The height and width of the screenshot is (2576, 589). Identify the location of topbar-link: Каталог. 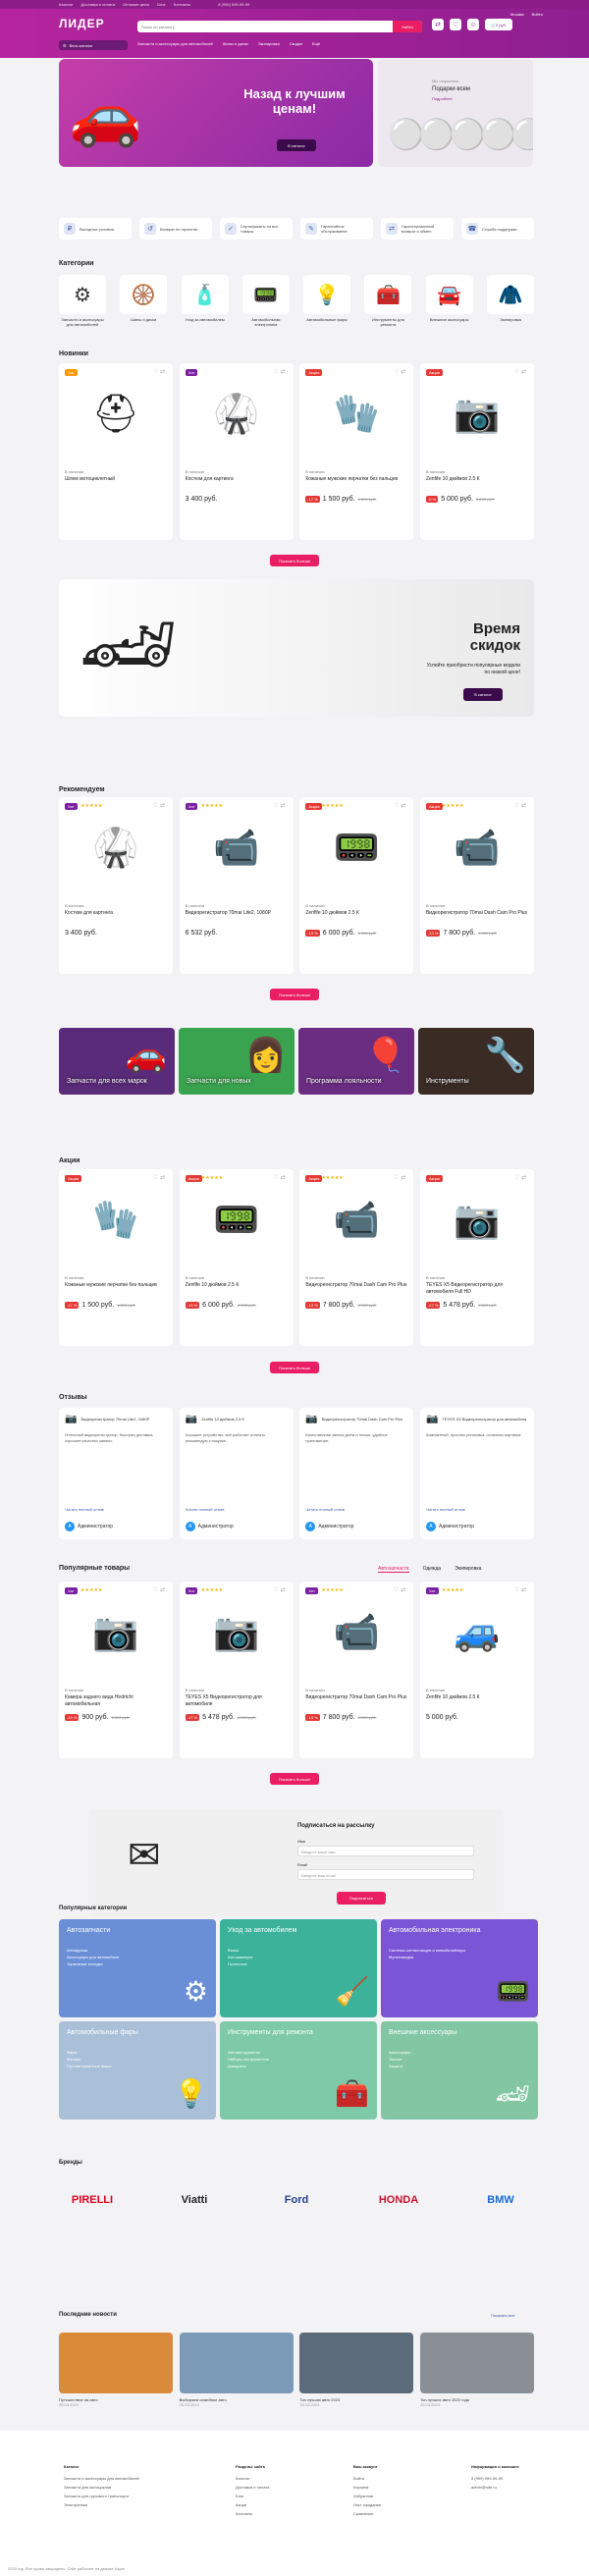
(67, 4).